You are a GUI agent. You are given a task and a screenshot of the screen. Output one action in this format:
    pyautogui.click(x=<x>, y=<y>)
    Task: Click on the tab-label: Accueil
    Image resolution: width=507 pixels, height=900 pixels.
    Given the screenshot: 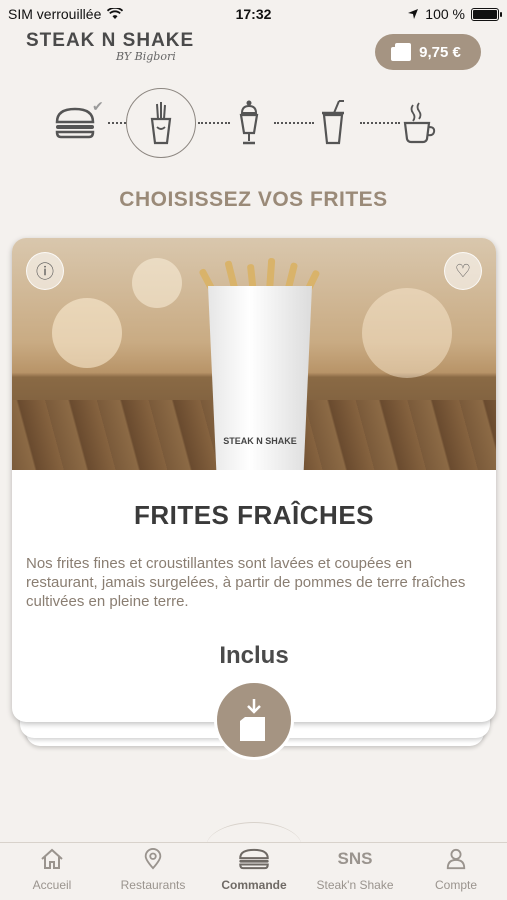 What is the action you would take?
    pyautogui.click(x=52, y=885)
    